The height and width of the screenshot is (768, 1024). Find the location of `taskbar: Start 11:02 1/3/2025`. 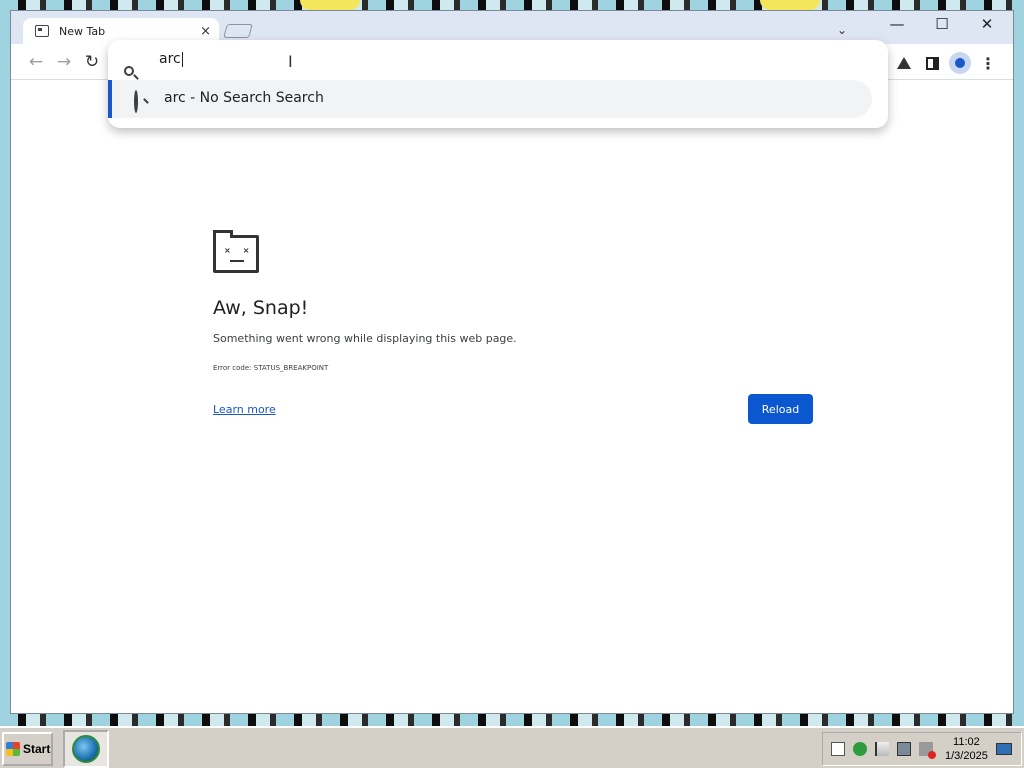

taskbar: Start 11:02 1/3/2025 is located at coordinates (512, 747).